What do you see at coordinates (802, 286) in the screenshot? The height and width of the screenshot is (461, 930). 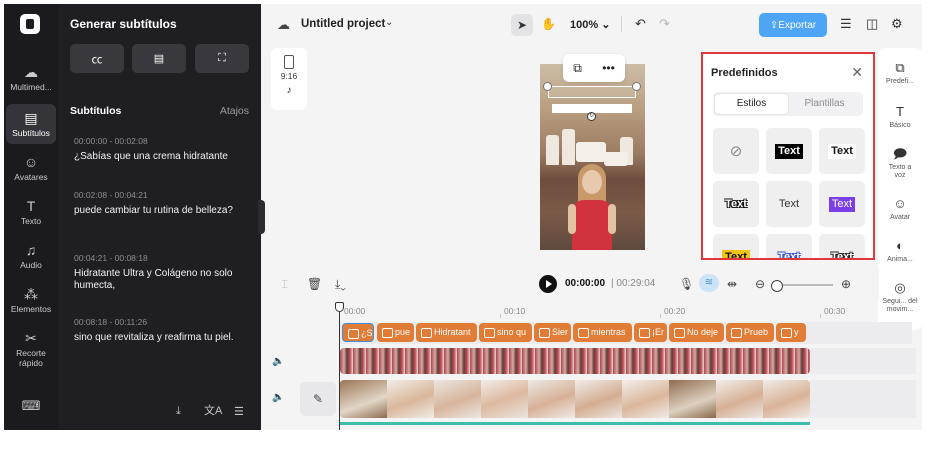 I see `zoom-slider` at bounding box center [802, 286].